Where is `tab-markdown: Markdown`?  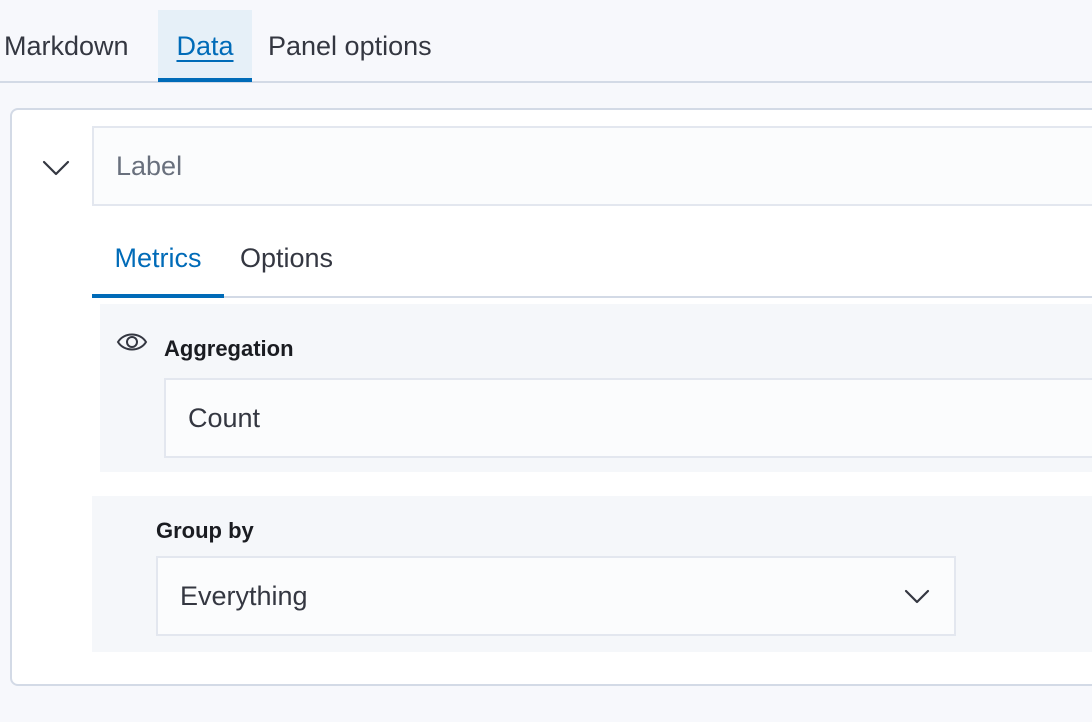 tab-markdown: Markdown is located at coordinates (66, 46).